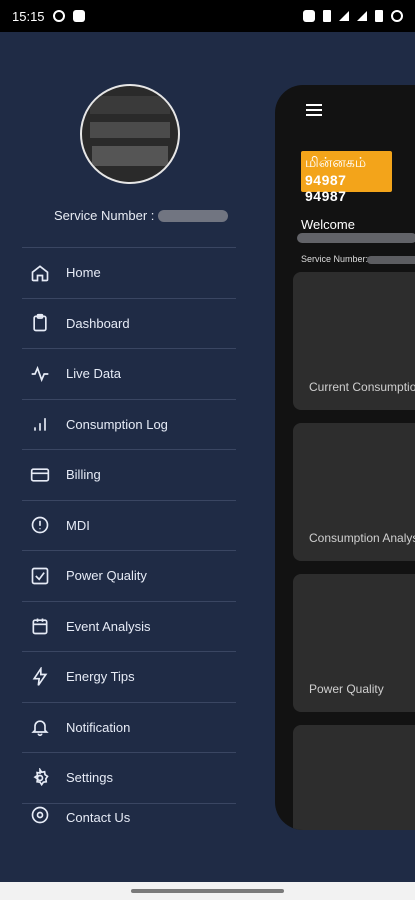 This screenshot has width=415, height=900. What do you see at coordinates (129, 777) in the screenshot?
I see `menu-item-settings: Settings` at bounding box center [129, 777].